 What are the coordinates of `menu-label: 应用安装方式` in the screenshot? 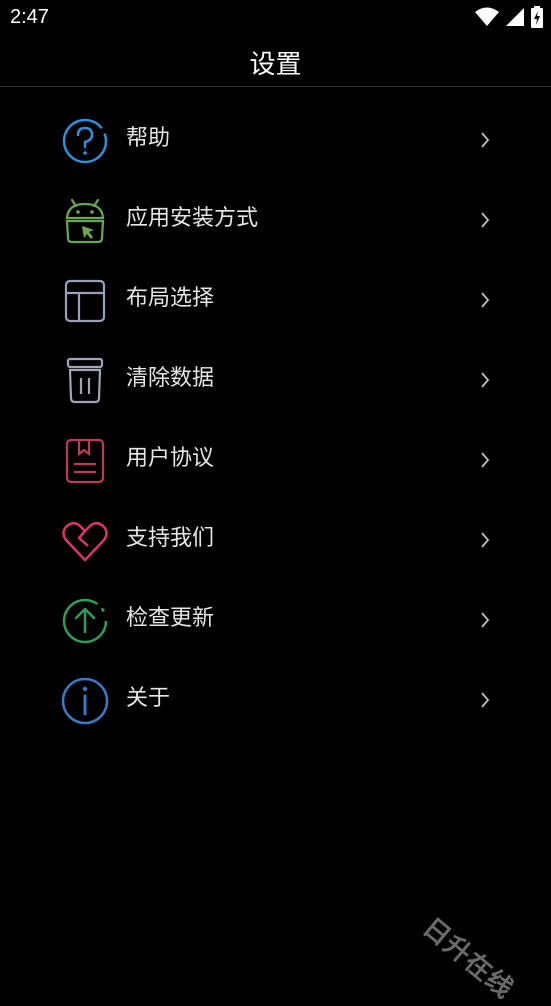 It's located at (192, 218).